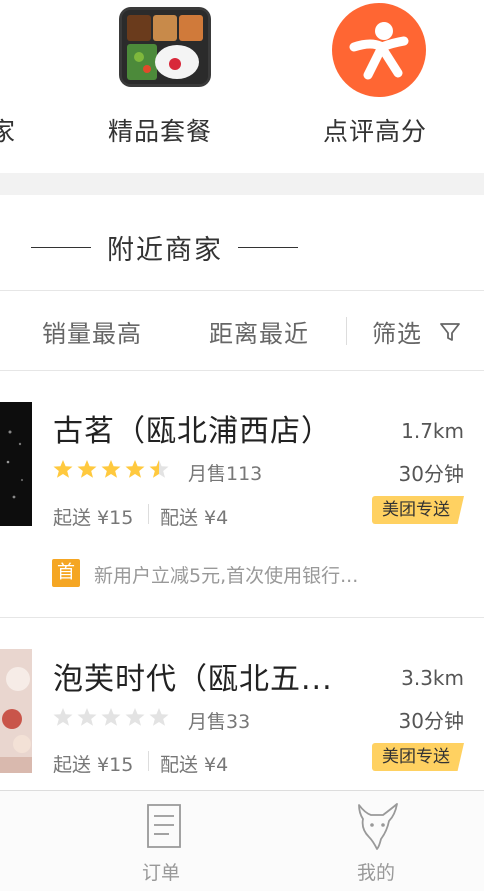 The image size is (484, 891). I want to click on shop-distance: 3.3km, so click(432, 678).